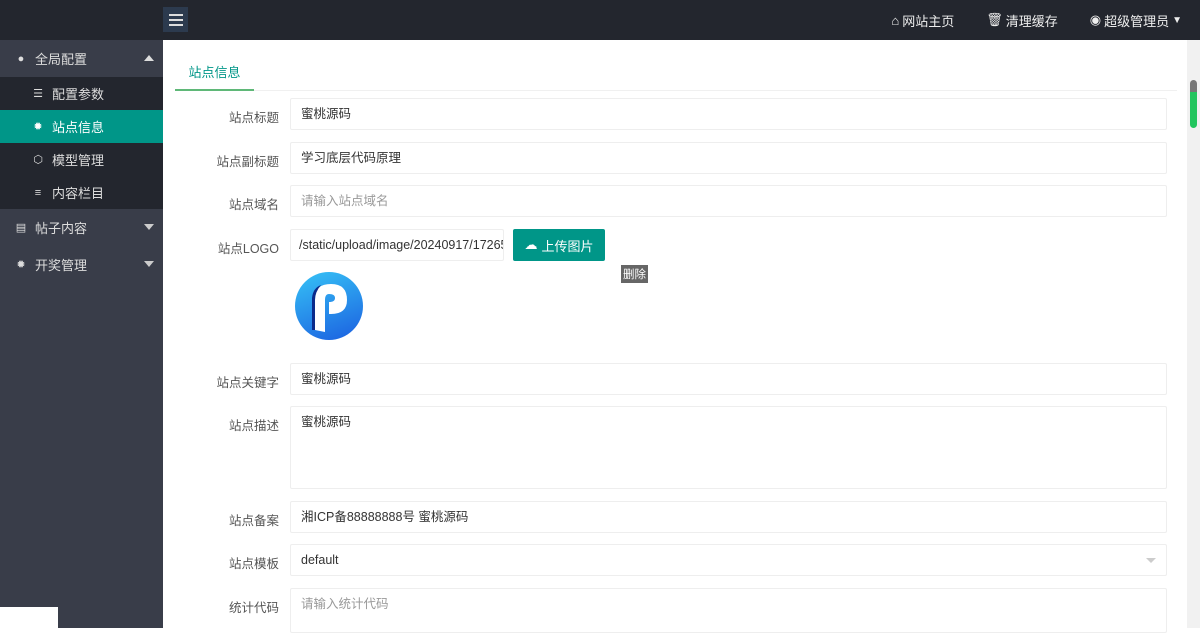 The image size is (1200, 633). What do you see at coordinates (253, 205) in the screenshot?
I see `label-domain: 站点域名` at bounding box center [253, 205].